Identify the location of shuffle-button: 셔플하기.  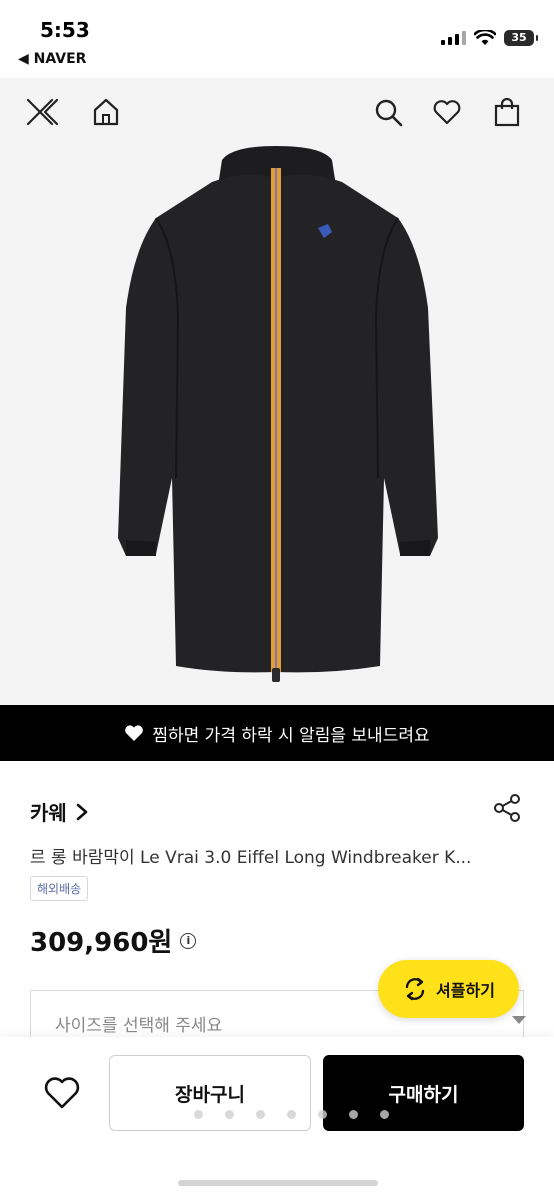
(448, 989).